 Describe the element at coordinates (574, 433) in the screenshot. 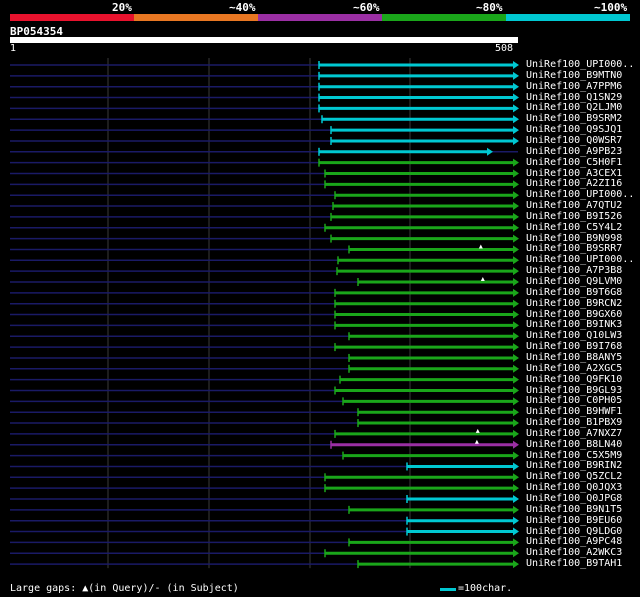

I see `hit-label: UniRef100_A7NXZ7` at that location.